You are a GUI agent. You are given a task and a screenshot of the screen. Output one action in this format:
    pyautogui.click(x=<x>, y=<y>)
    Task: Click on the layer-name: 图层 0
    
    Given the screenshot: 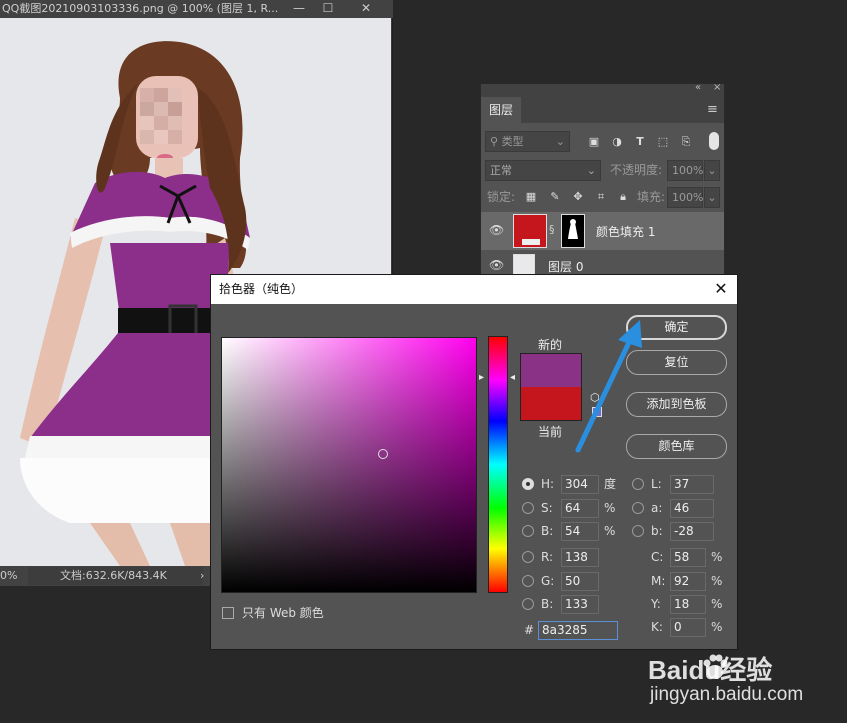 What is the action you would take?
    pyautogui.click(x=566, y=267)
    